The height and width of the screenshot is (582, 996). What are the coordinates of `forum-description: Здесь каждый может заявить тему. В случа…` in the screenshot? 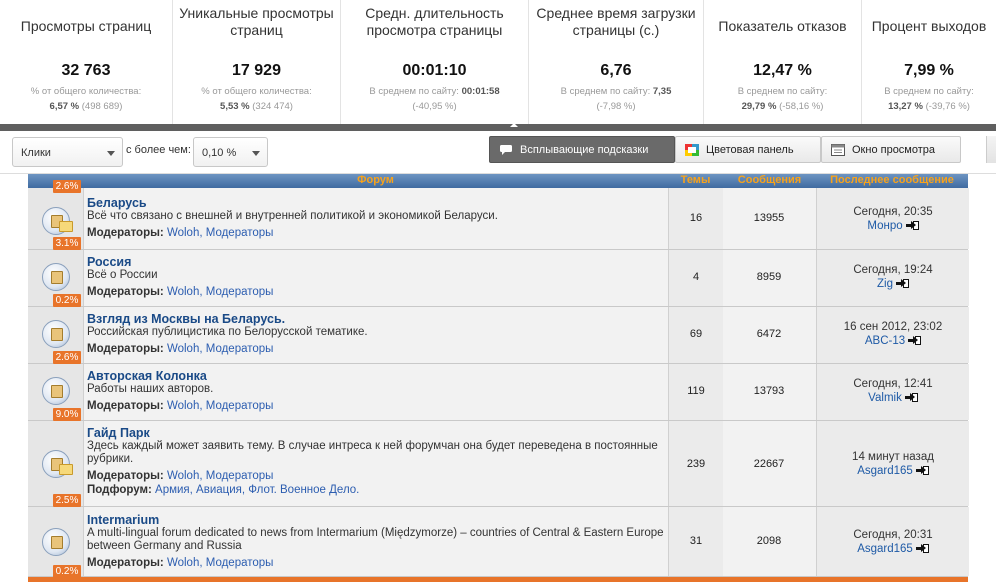 It's located at (372, 452).